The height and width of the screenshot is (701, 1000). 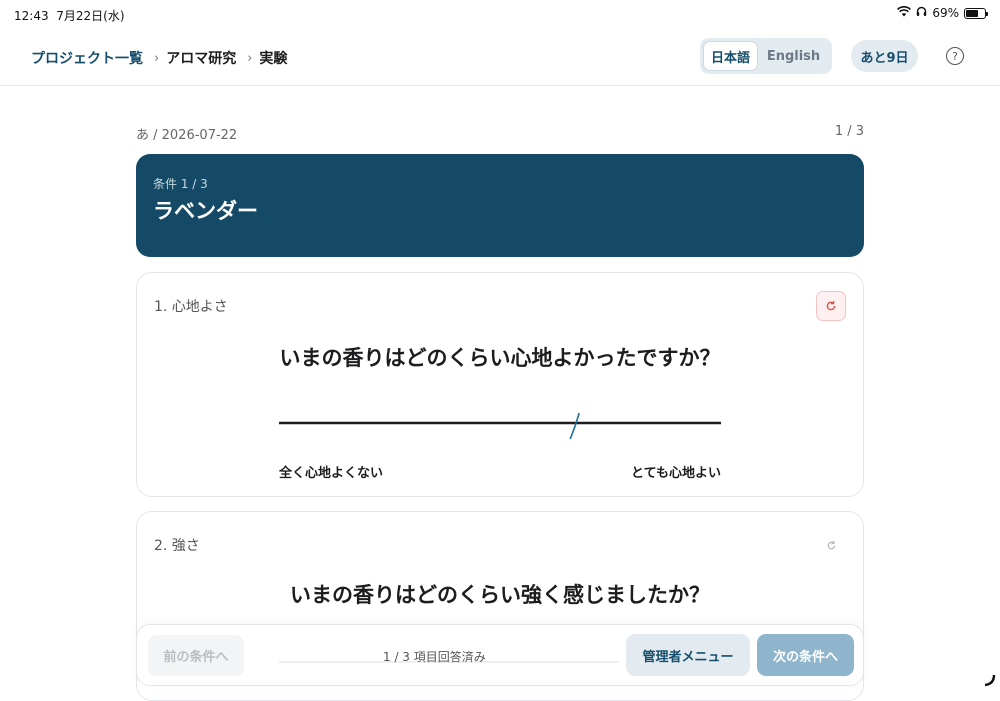 I want to click on wifi-icon, so click(x=904, y=13).